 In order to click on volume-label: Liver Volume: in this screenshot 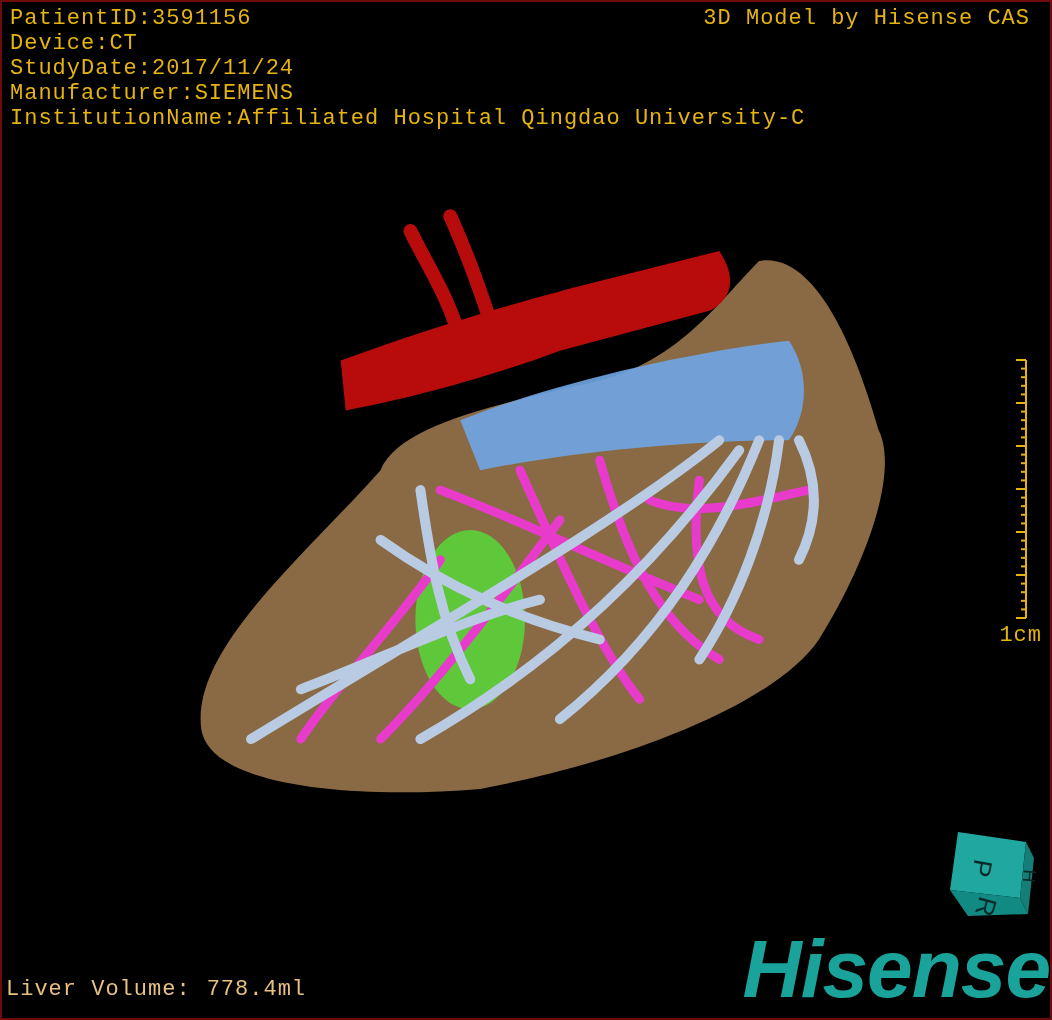, I will do `click(98, 989)`.